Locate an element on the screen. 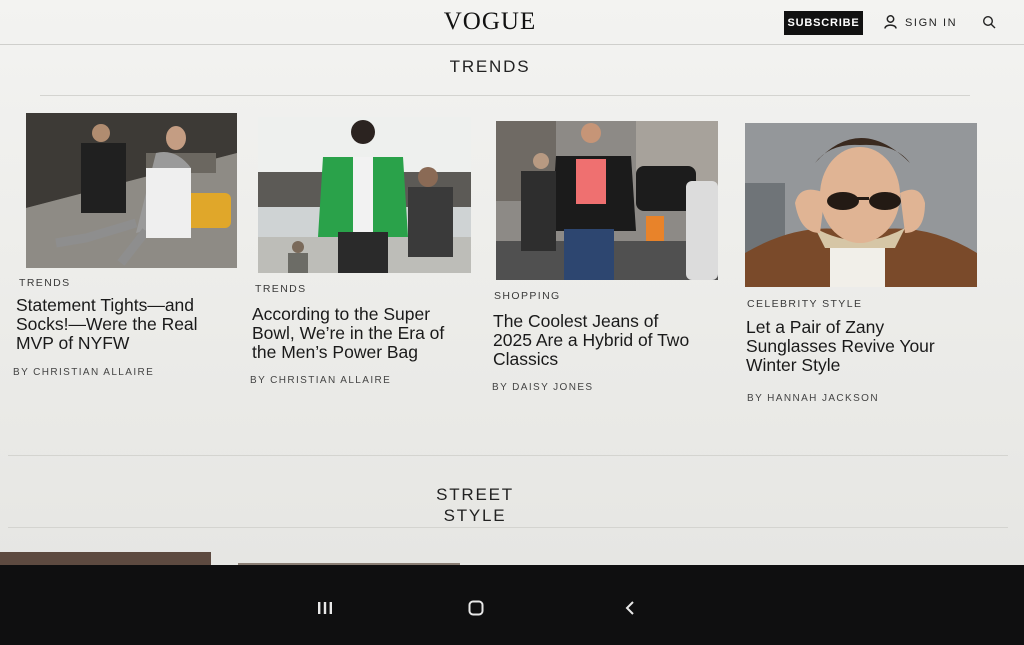  headline-line: According to the Super is located at coordinates (341, 314).